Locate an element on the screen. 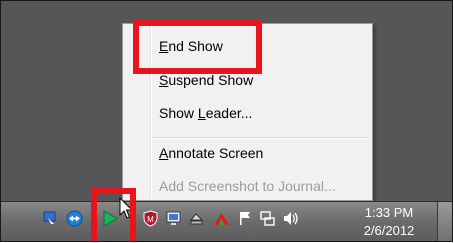 This screenshot has height=243, width=454. svg-text: M is located at coordinates (150, 219).